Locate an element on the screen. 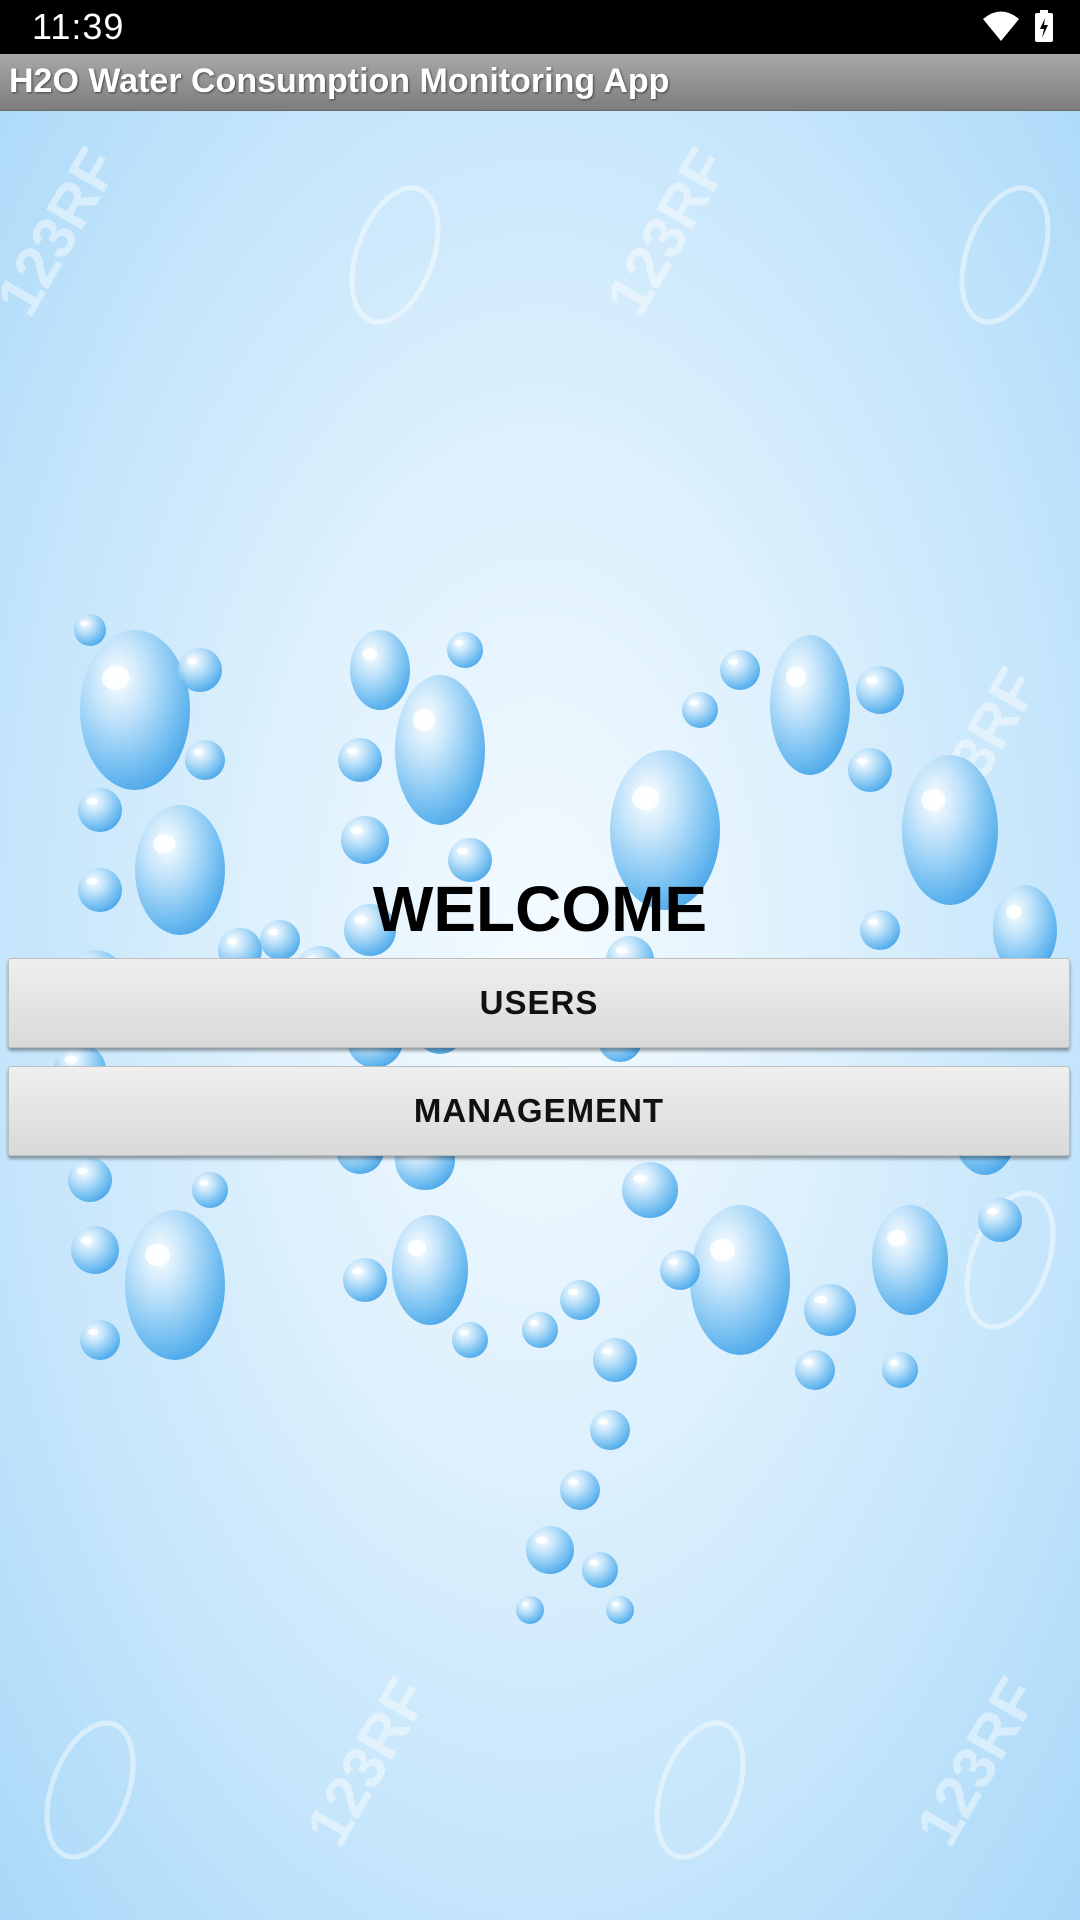 Image resolution: width=1080 pixels, height=1920 pixels. welcome-heading: WELCOME is located at coordinates (540, 909).